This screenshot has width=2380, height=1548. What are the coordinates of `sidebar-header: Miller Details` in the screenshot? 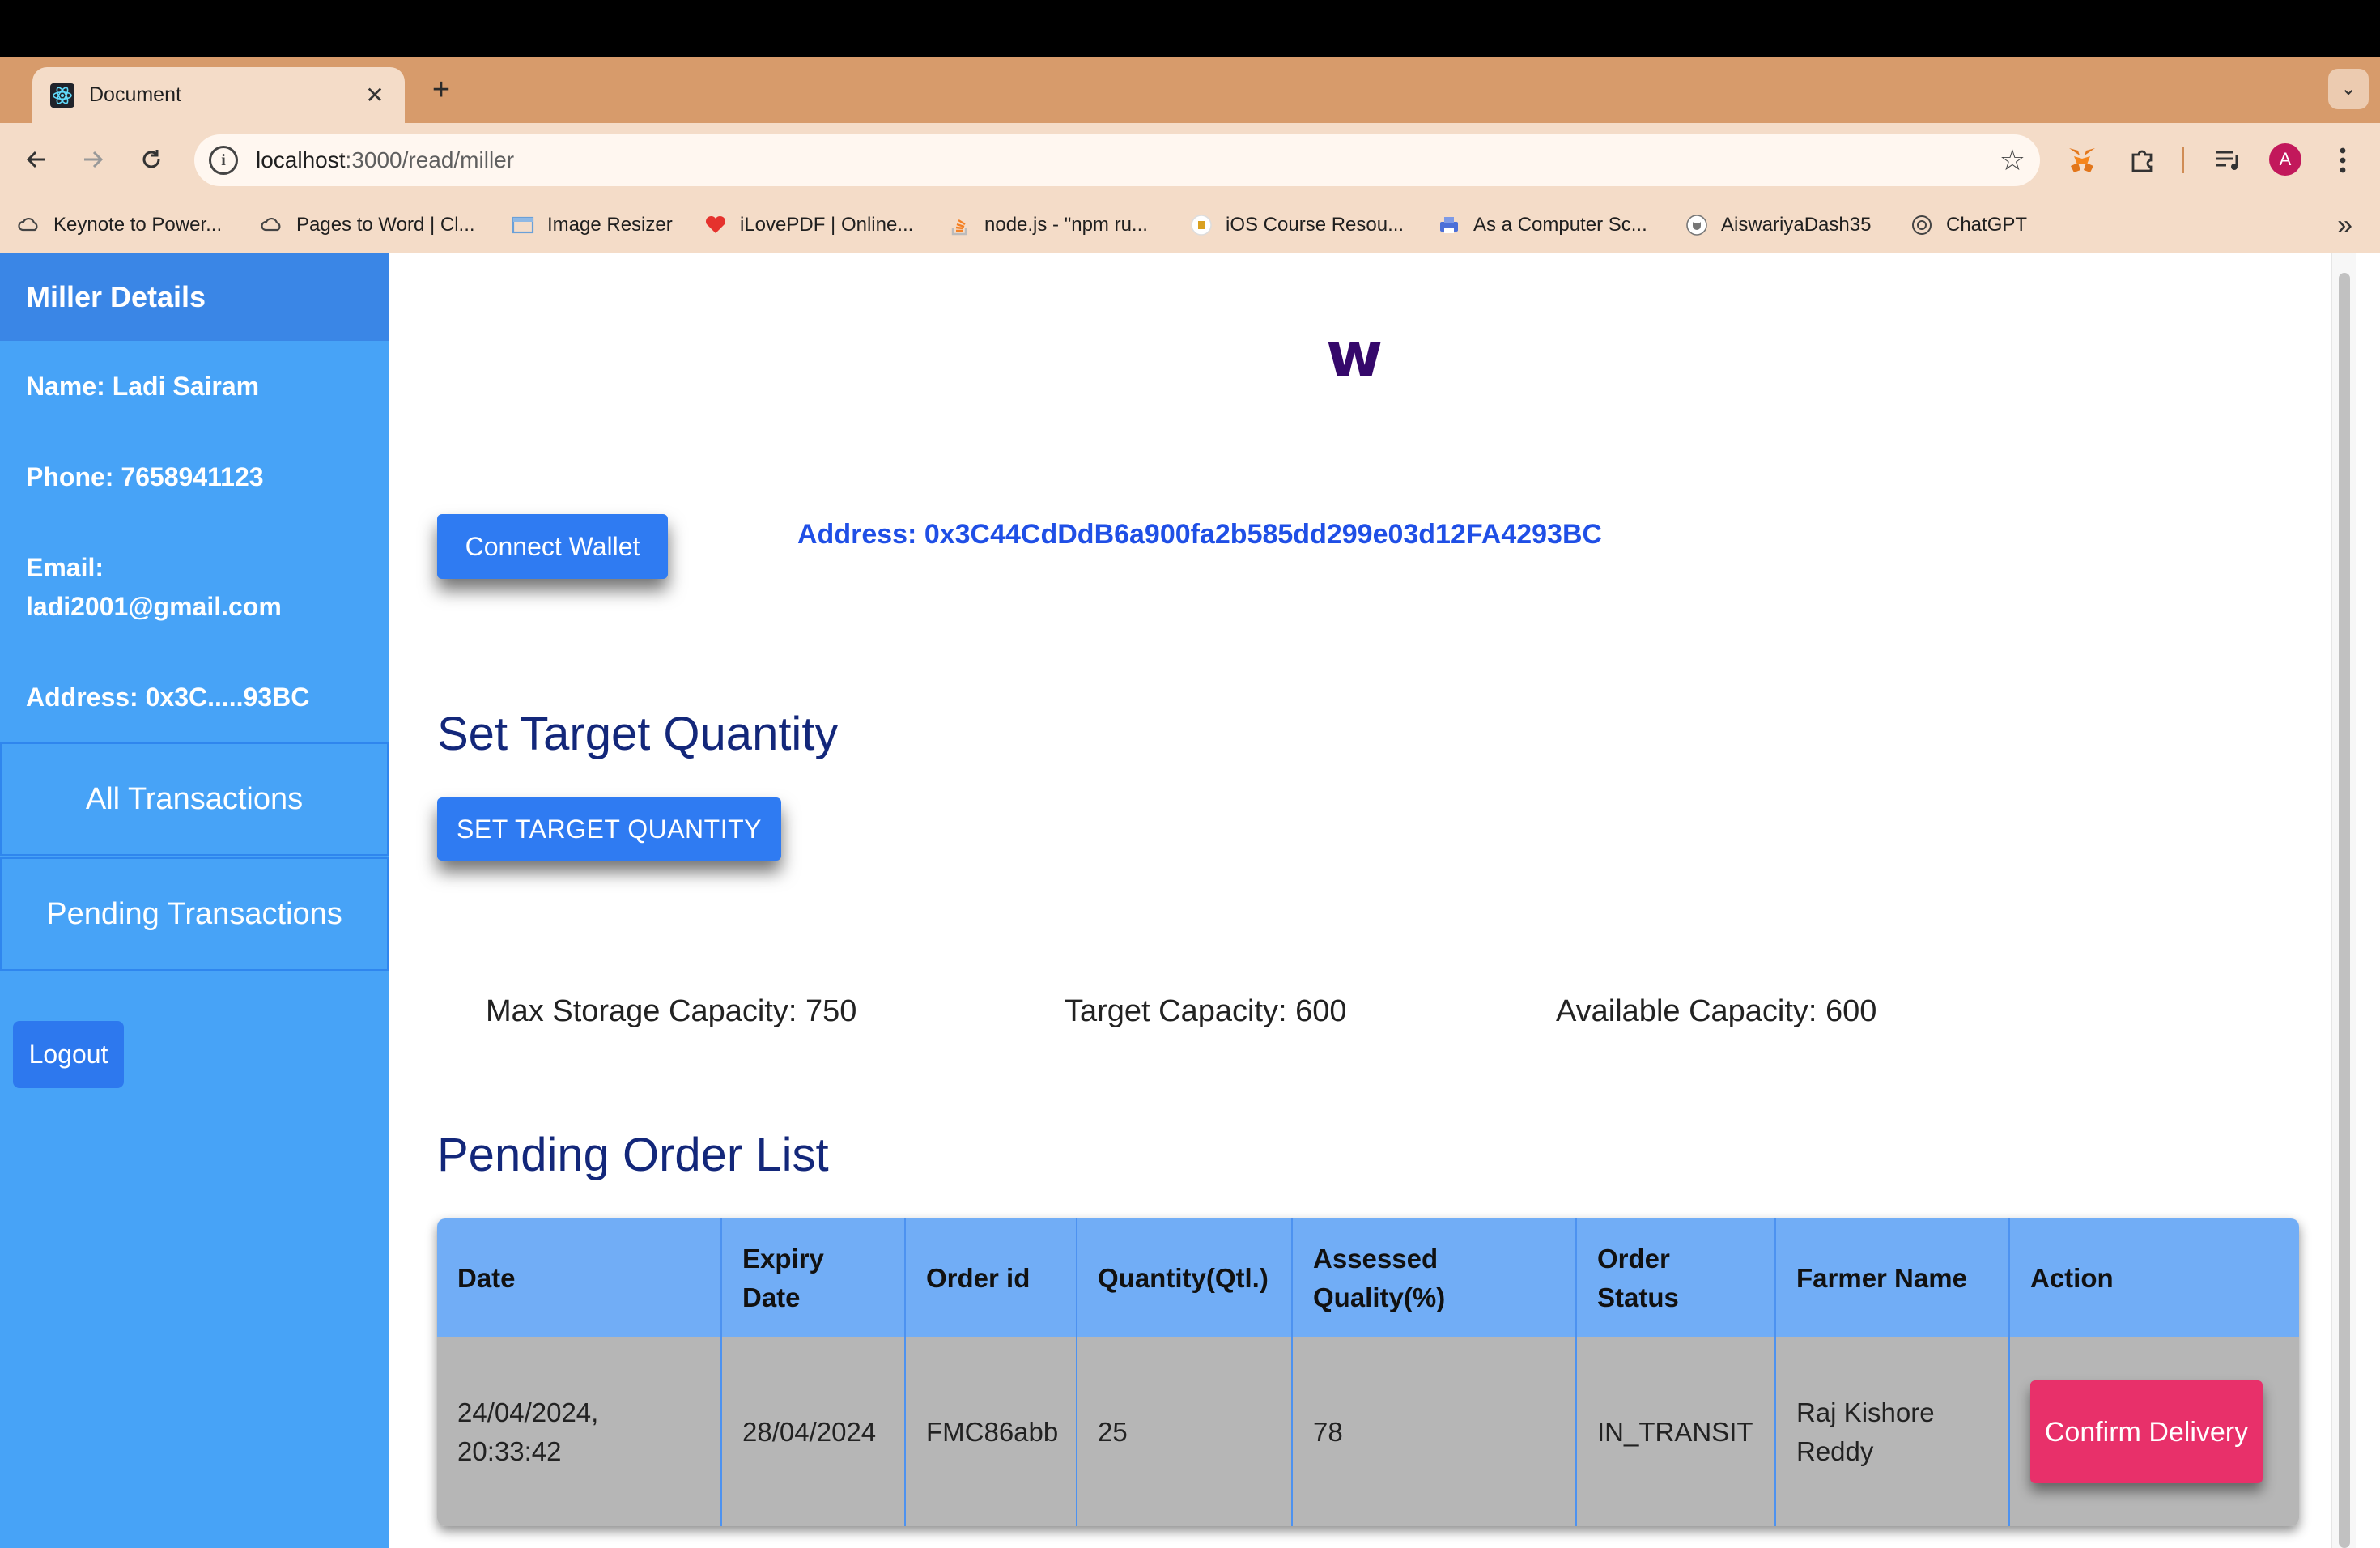 It's located at (195, 297).